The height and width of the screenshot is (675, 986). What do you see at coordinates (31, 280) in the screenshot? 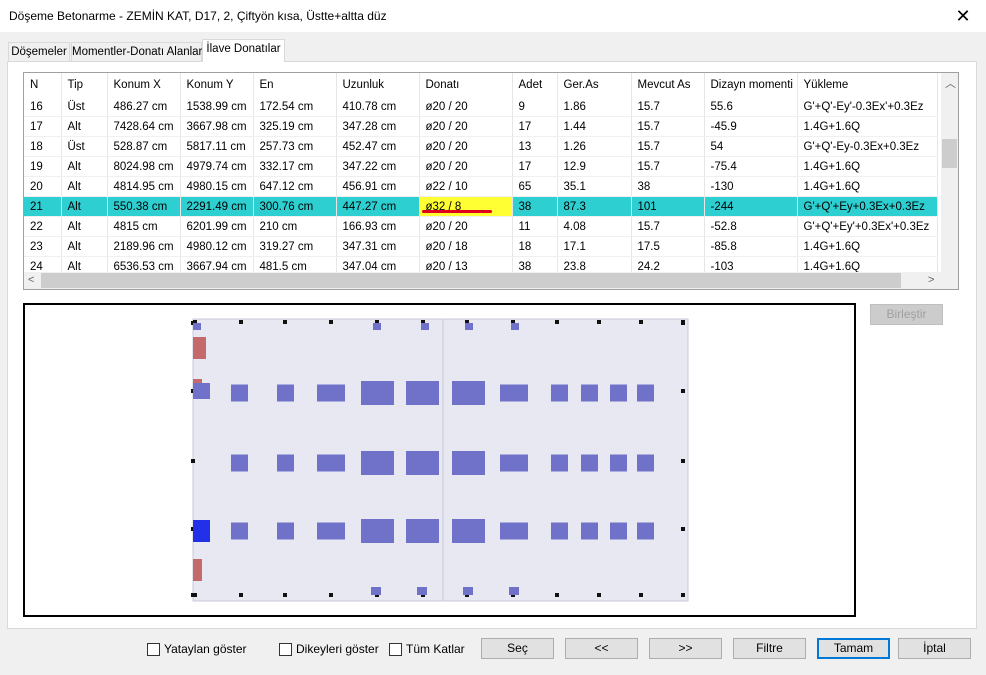
I see `scroll-left-icon: <` at bounding box center [31, 280].